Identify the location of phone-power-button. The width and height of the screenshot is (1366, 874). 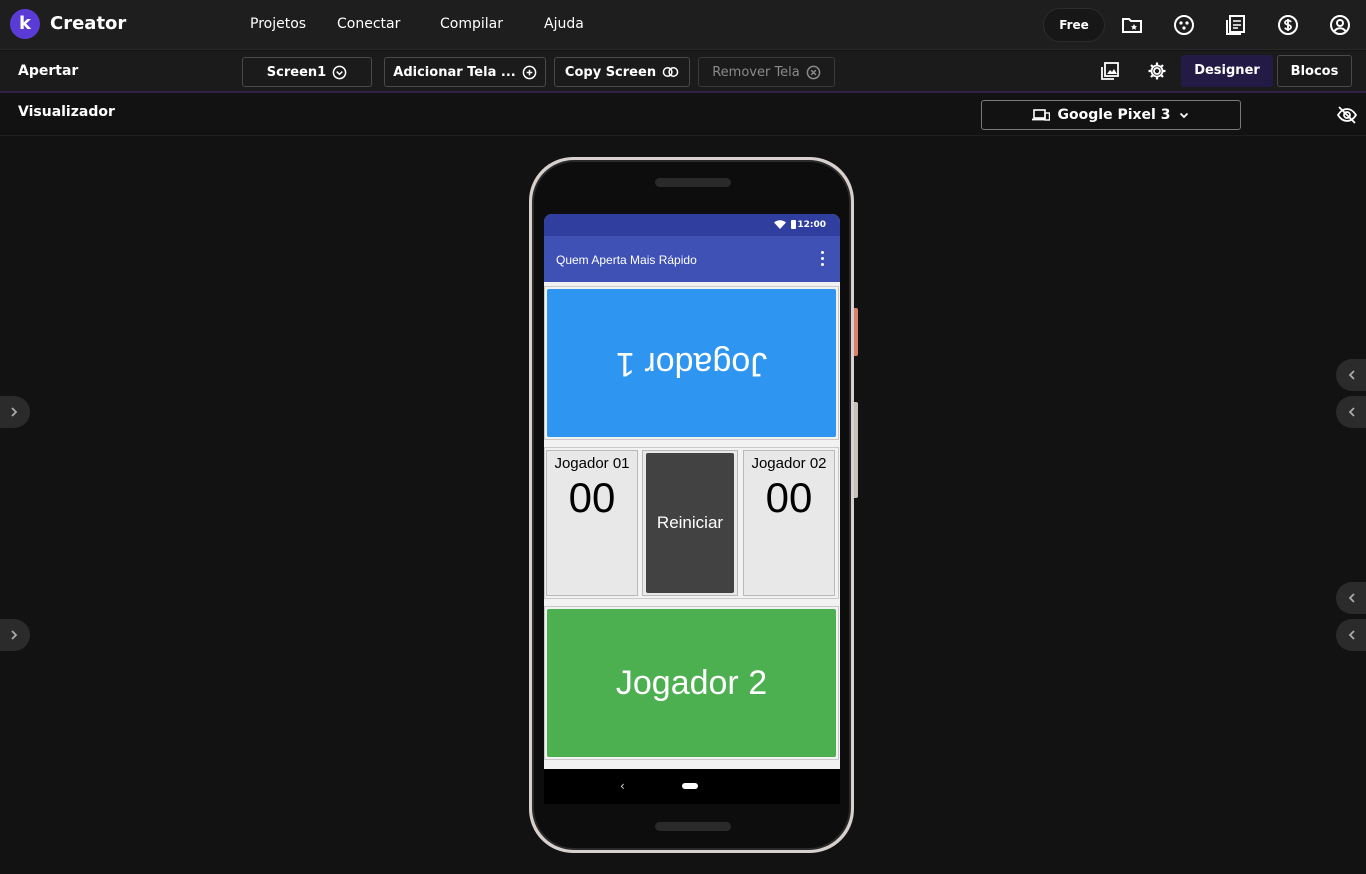
(856, 332).